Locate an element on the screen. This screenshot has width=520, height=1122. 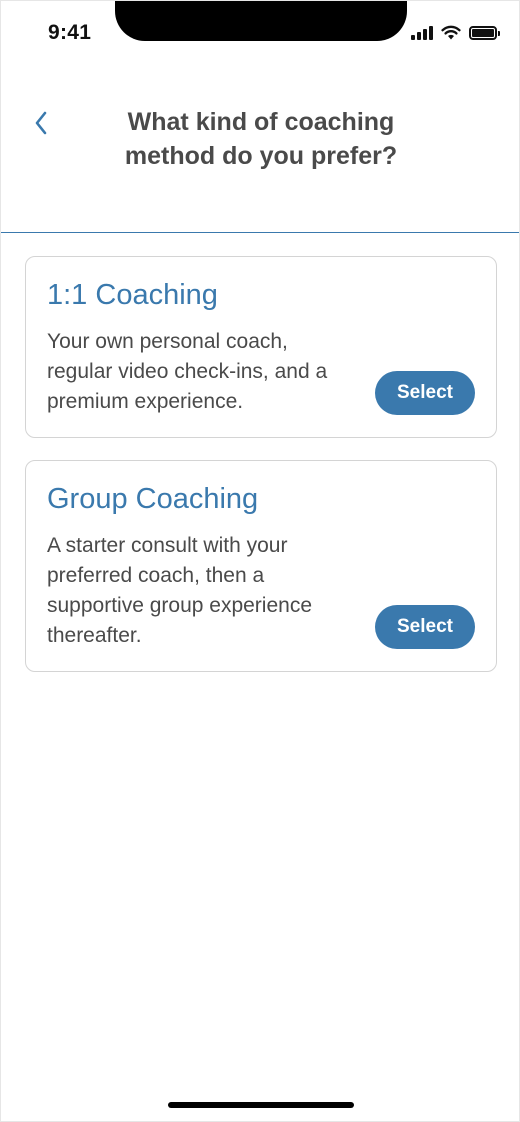
home-indicator is located at coordinates (261, 1105).